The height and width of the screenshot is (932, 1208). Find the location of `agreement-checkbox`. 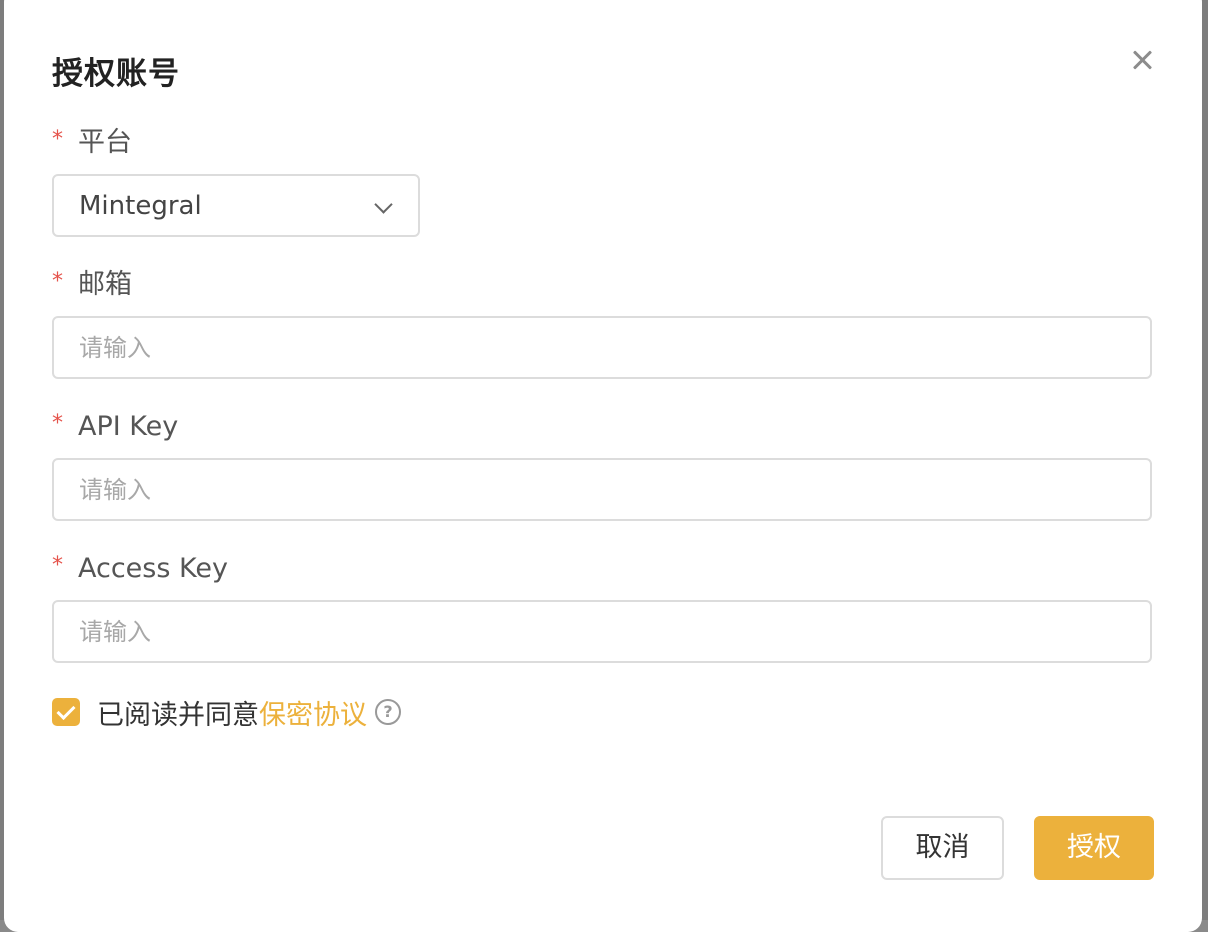

agreement-checkbox is located at coordinates (66, 712).